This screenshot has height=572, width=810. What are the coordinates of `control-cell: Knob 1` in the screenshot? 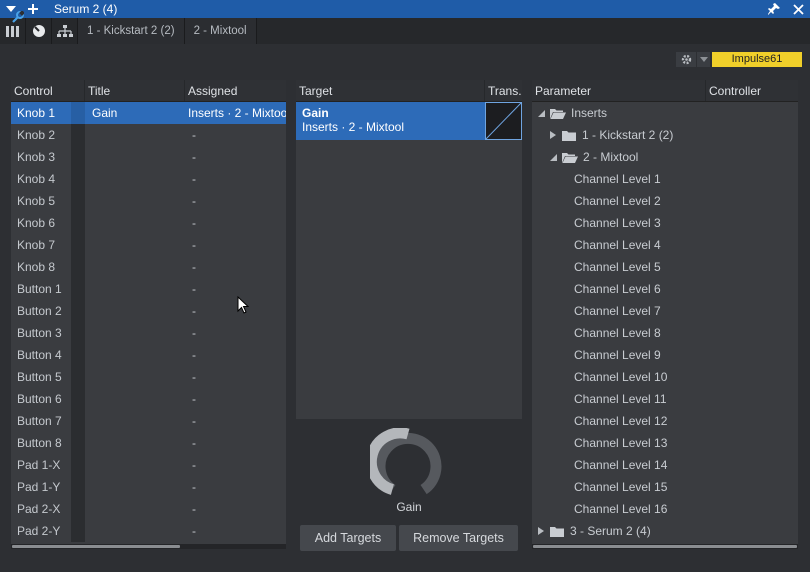 It's located at (36, 113).